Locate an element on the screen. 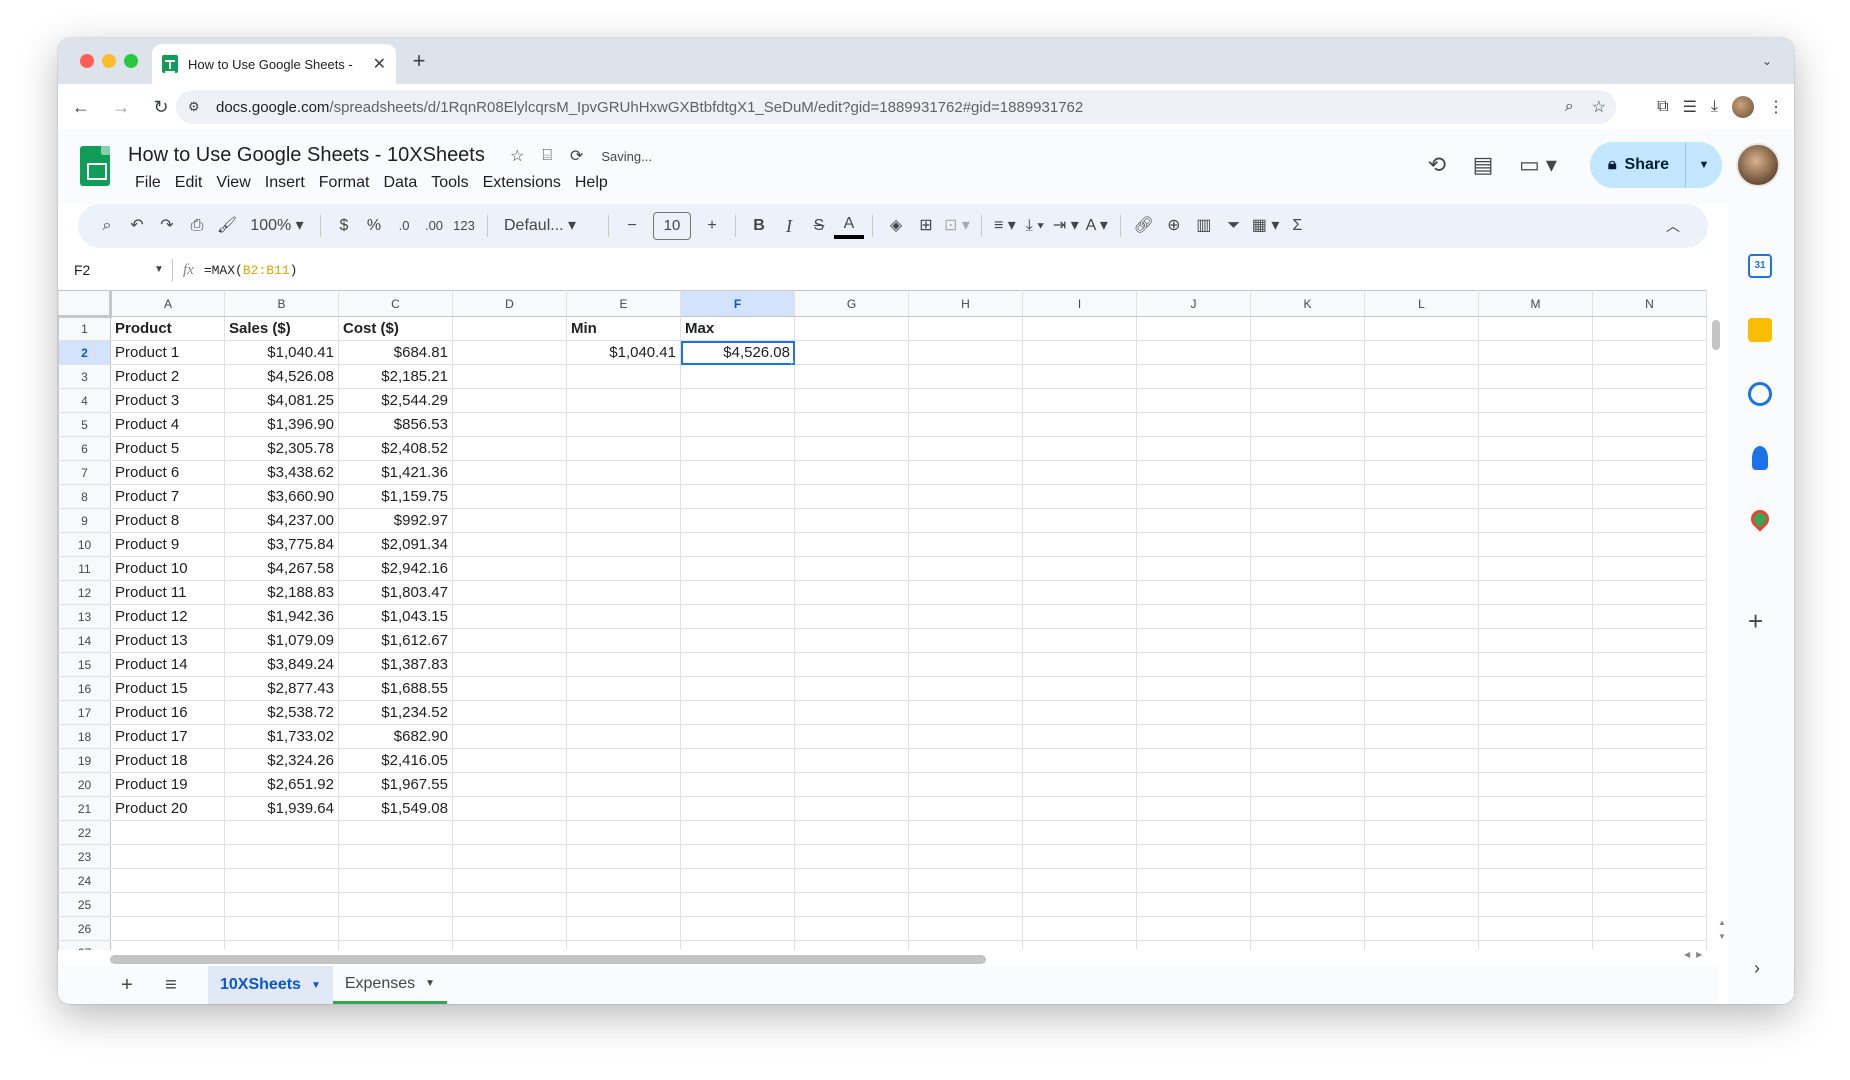 The image size is (1850, 1080). collapse-toolbar-chevron-icon: ︿ is located at coordinates (1673, 226).